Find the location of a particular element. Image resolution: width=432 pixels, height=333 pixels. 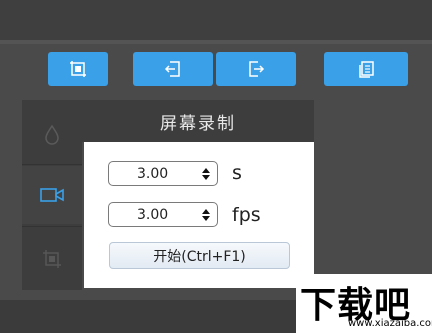

documents-button is located at coordinates (366, 69).